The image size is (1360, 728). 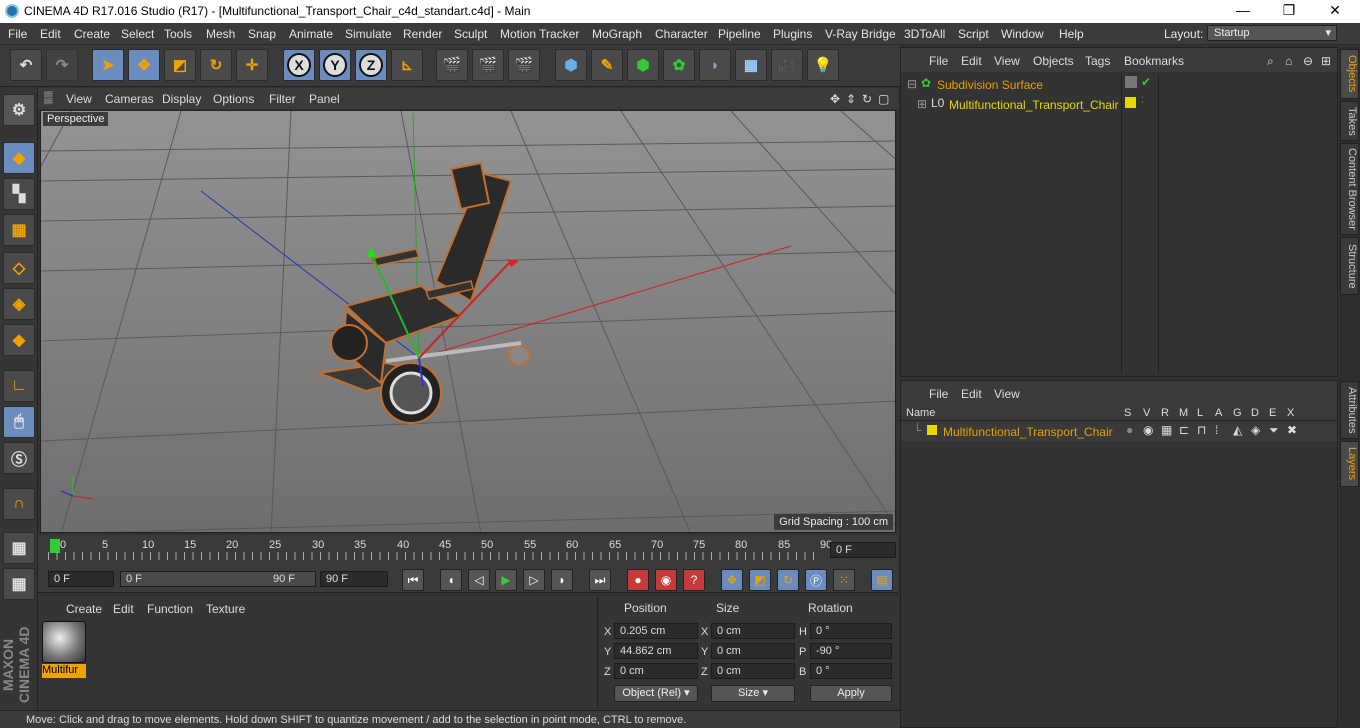 What do you see at coordinates (19, 422) in the screenshot?
I see `tweak-mode-button: 🖱` at bounding box center [19, 422].